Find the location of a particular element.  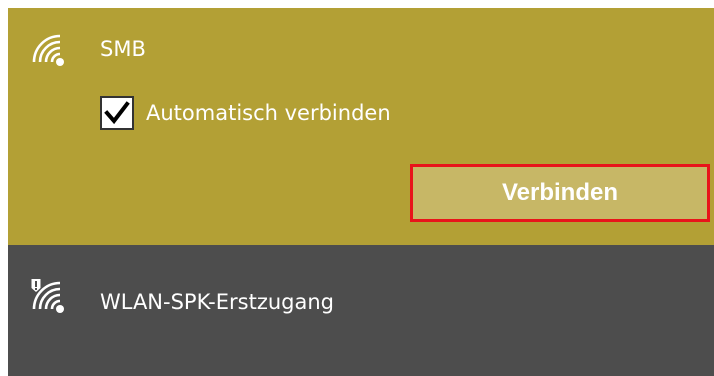

network-name: WLAN-SPK-Erstzugang is located at coordinates (217, 302).